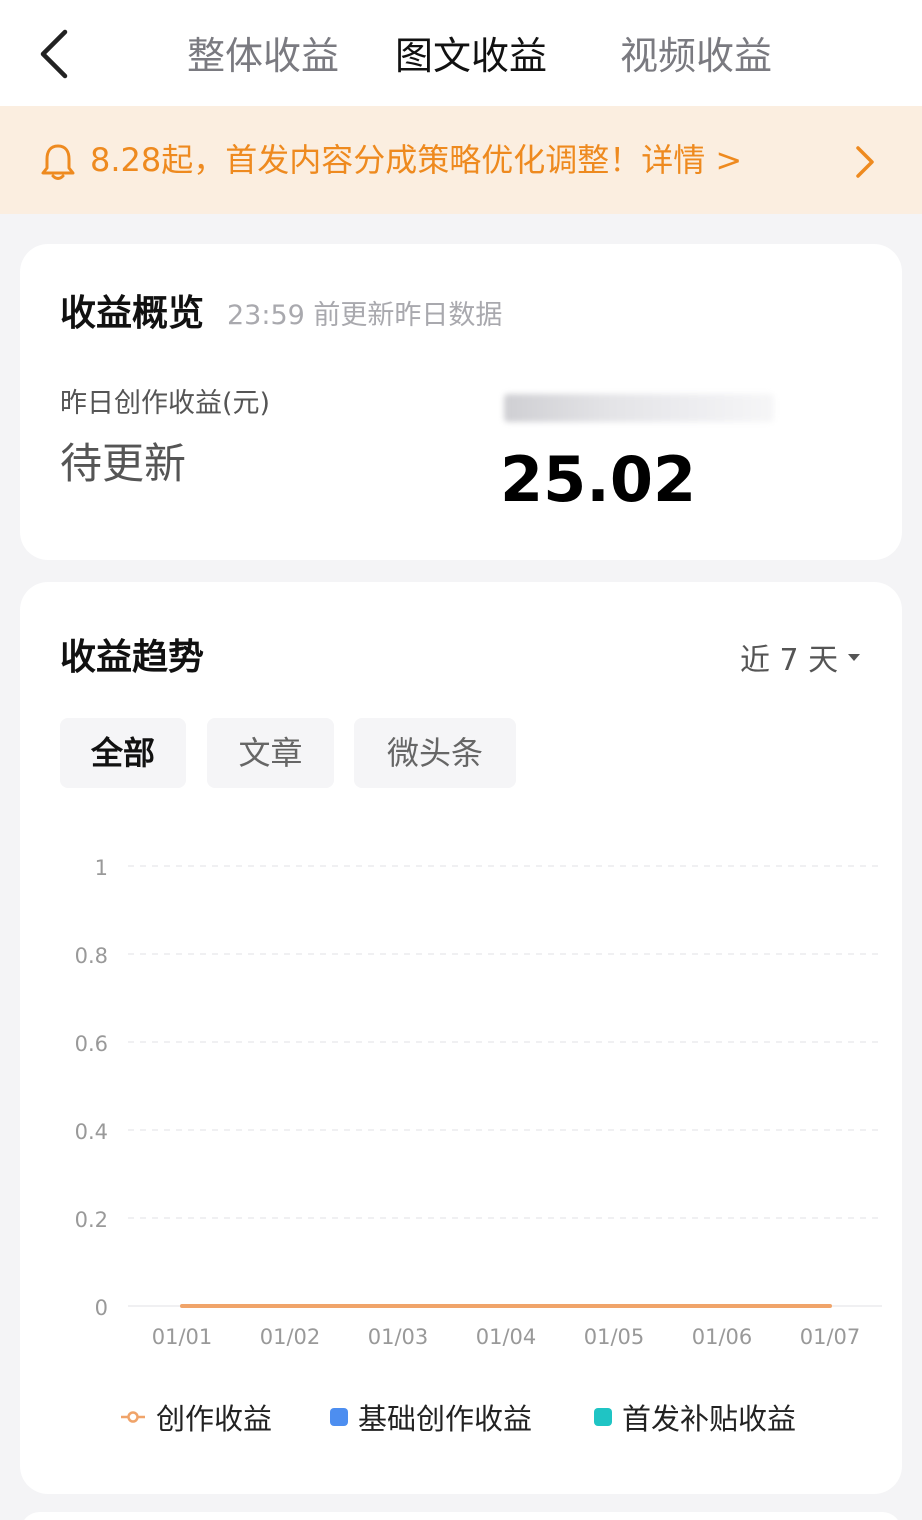  I want to click on legend-item-create-earnings: 创作收益, so click(196, 1417).